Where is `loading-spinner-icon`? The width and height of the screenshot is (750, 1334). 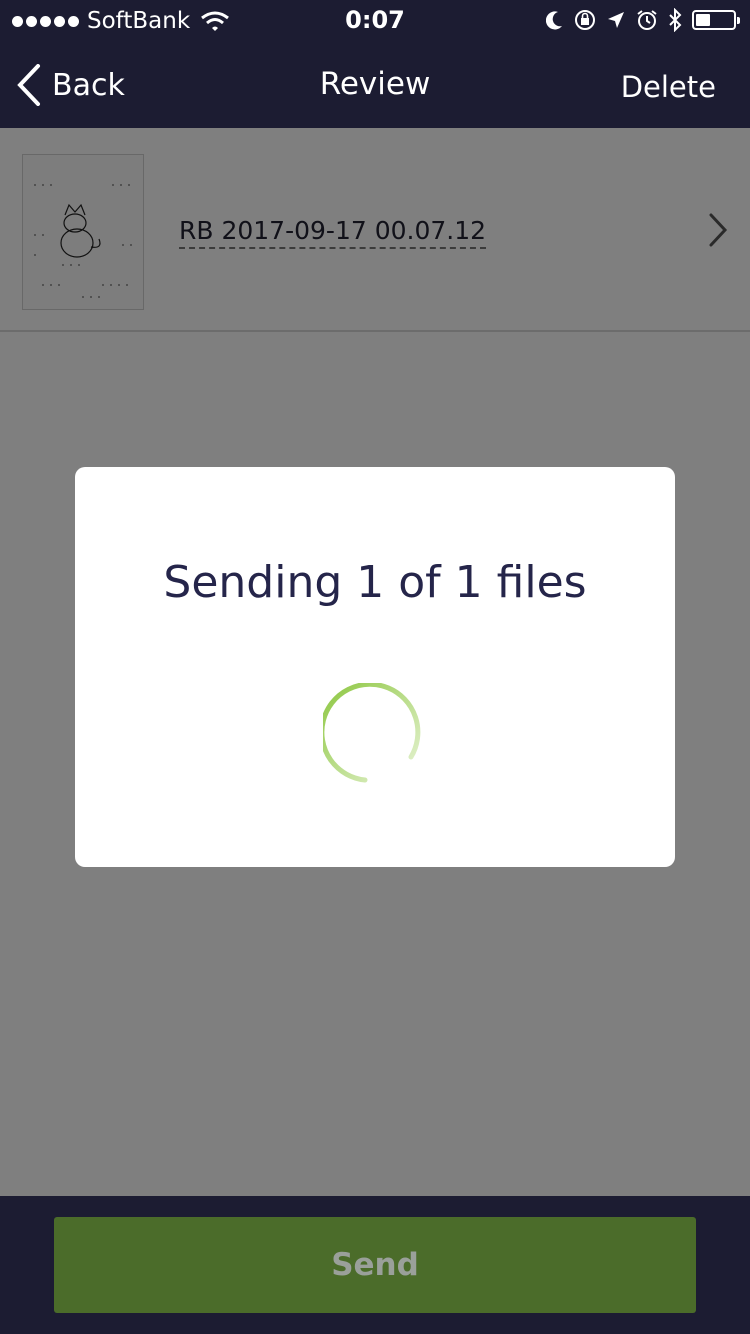 loading-spinner-icon is located at coordinates (372, 733).